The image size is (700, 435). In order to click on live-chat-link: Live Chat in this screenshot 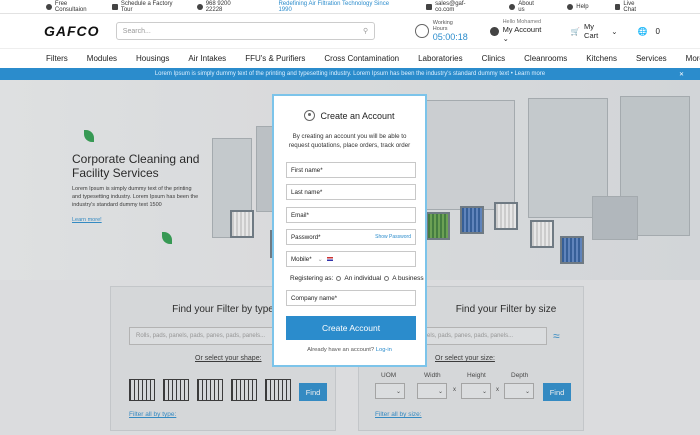, I will do `click(631, 7)`.